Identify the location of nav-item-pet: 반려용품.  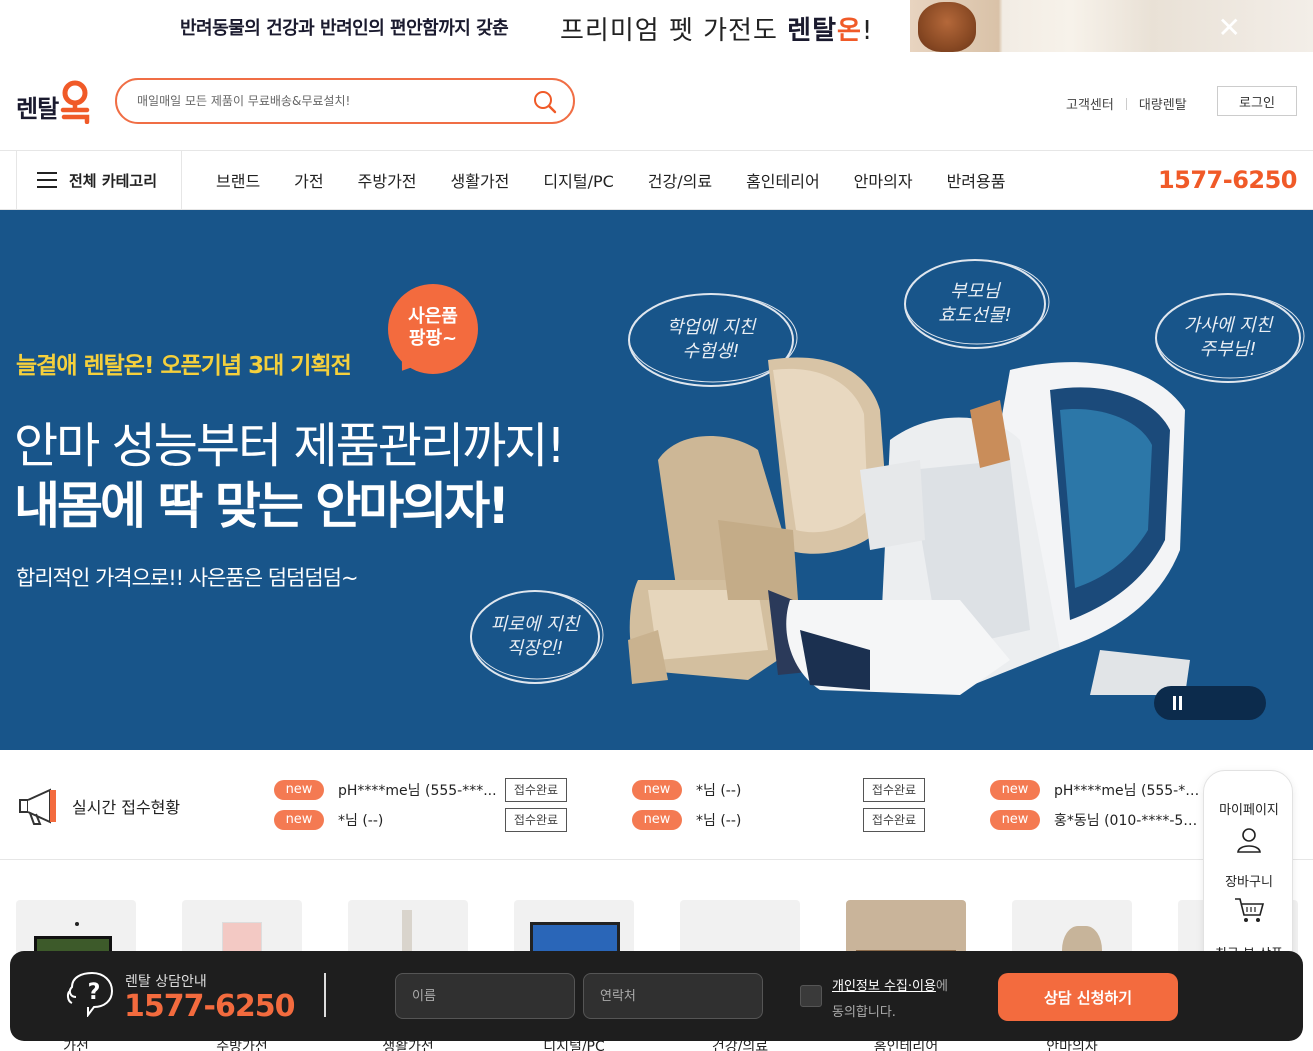
(976, 180).